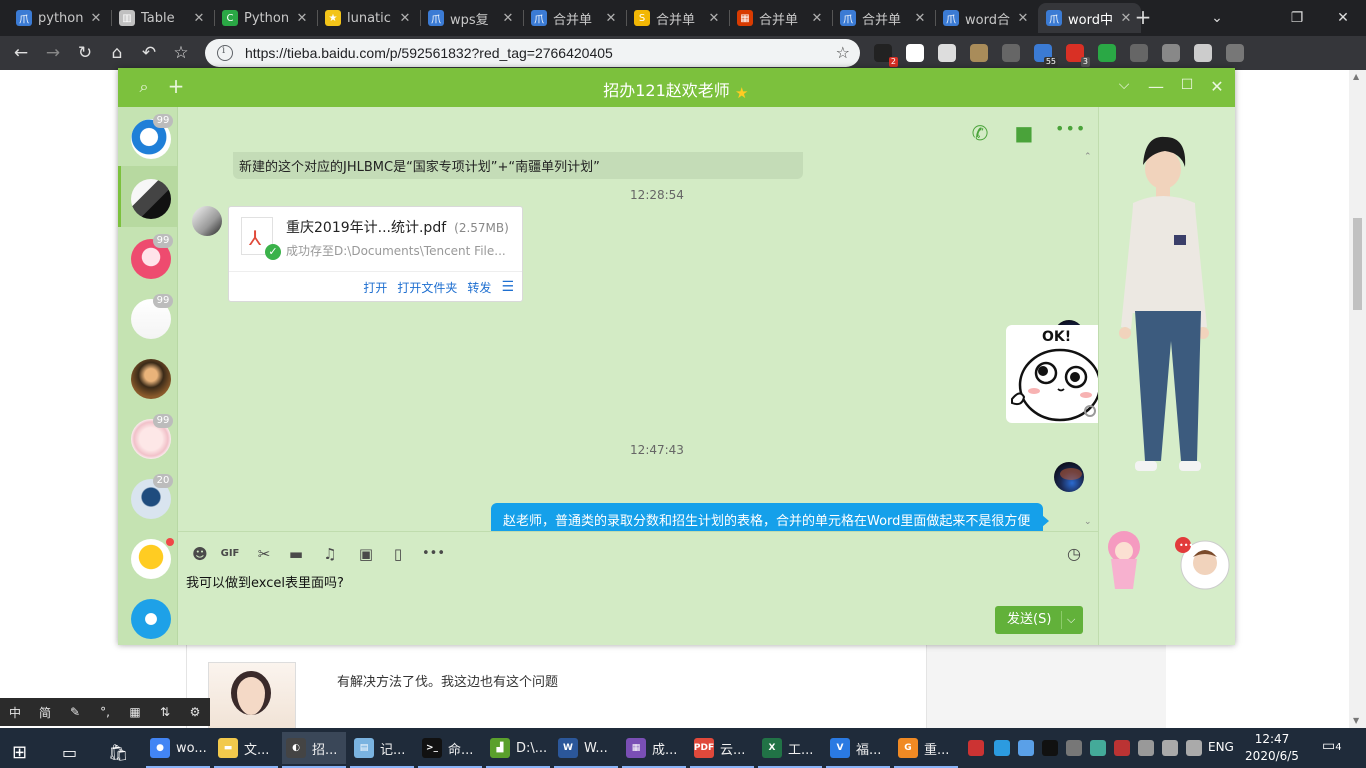 The height and width of the screenshot is (768, 1366). What do you see at coordinates (1124, 85) in the screenshot?
I see `collapse-icon: ⌵` at bounding box center [1124, 85].